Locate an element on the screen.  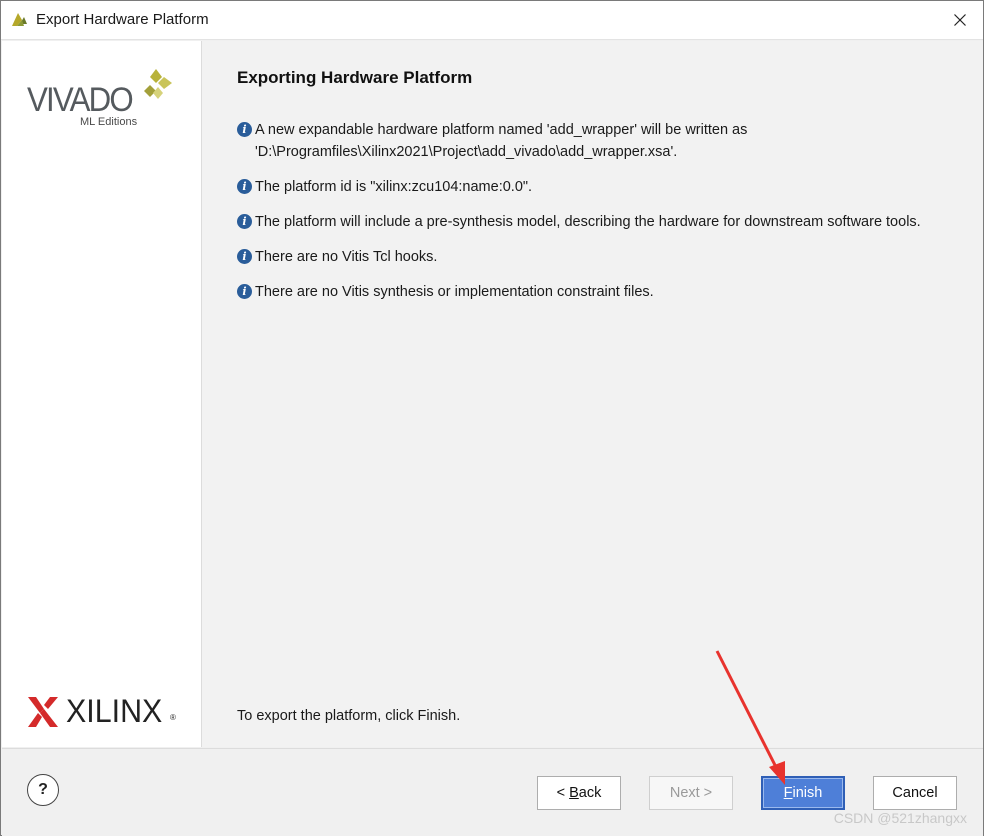
page-title: Exporting Hardware Platform is located at coordinates (355, 77).